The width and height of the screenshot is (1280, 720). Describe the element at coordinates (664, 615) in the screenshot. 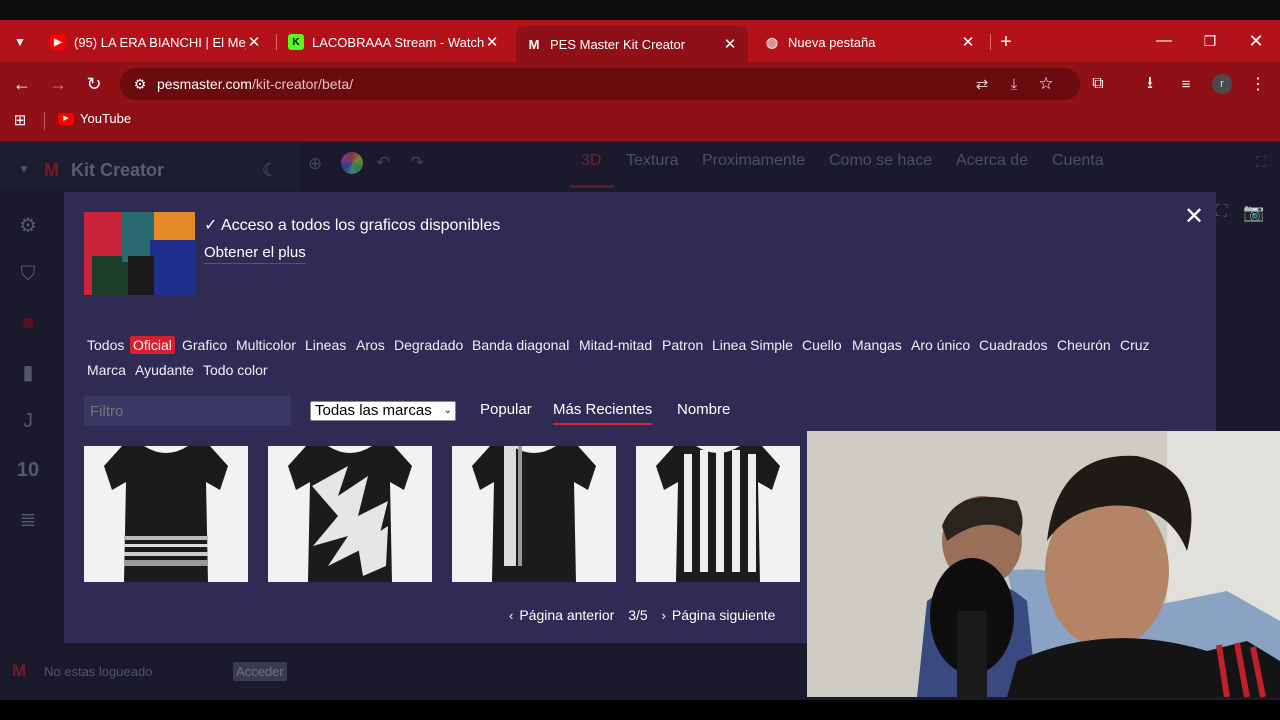

I see `chevron-right-icon: ›` at that location.